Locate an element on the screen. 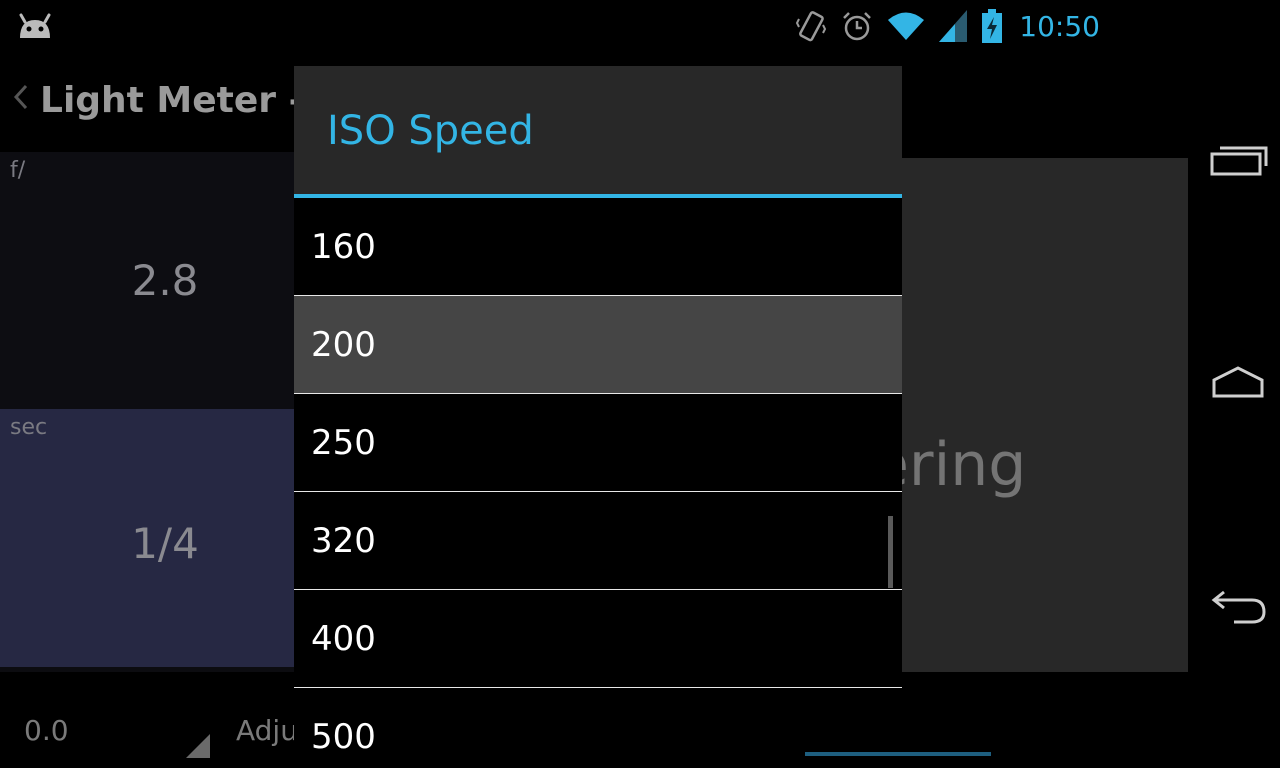  iso-option-320: 320 is located at coordinates (598, 541).